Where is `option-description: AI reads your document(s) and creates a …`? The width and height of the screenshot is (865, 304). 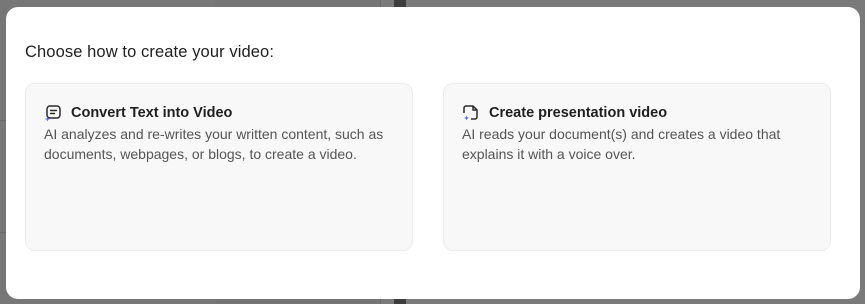
option-description: AI reads your document(s) and creates a … is located at coordinates (621, 144).